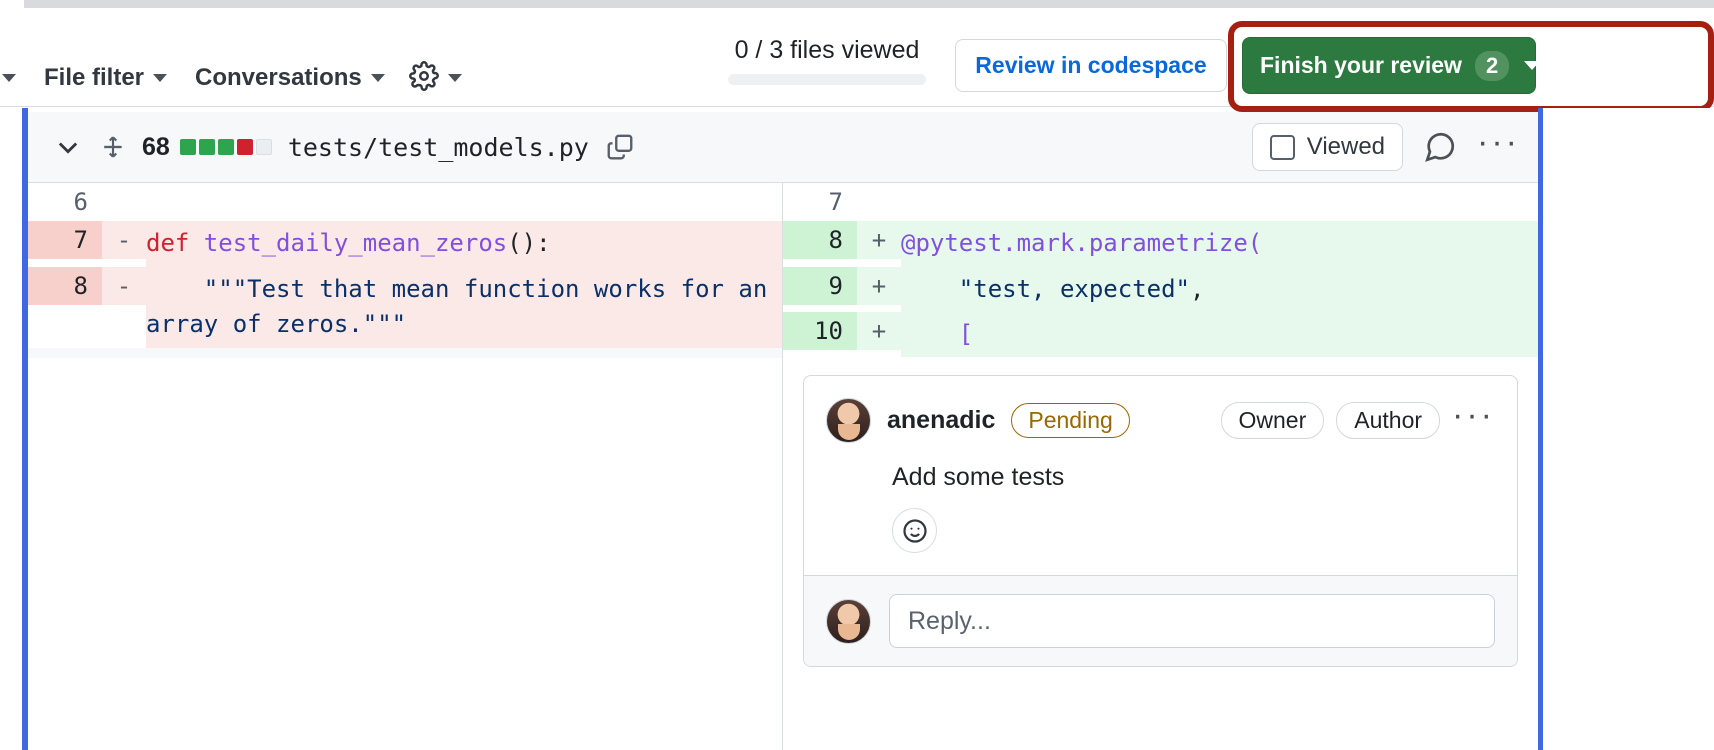 The image size is (1714, 750). Describe the element at coordinates (857, 4) in the screenshot. I see `page-top-strip` at that location.